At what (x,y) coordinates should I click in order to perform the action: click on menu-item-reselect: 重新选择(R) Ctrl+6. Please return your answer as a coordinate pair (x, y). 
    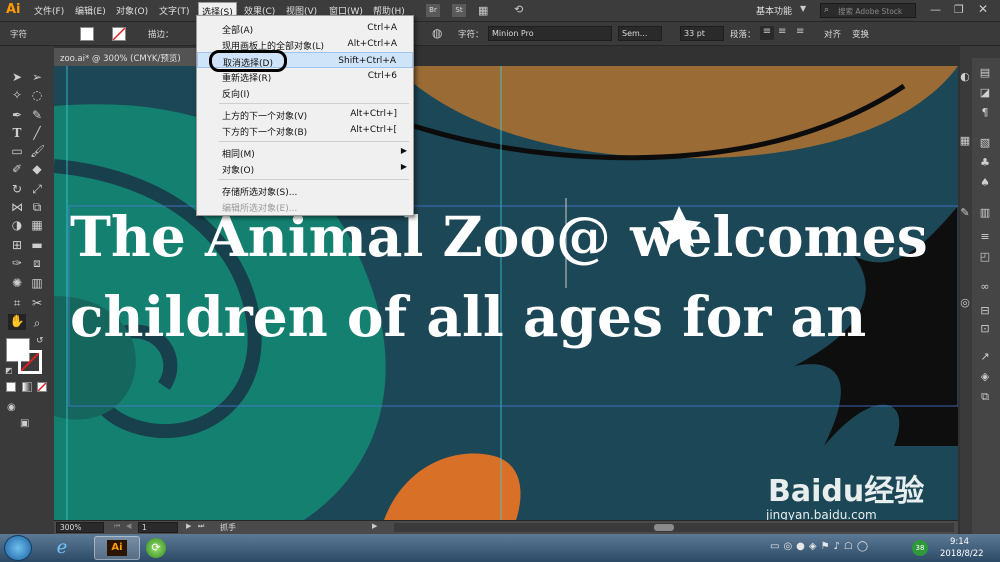
    Looking at the image, I should click on (305, 76).